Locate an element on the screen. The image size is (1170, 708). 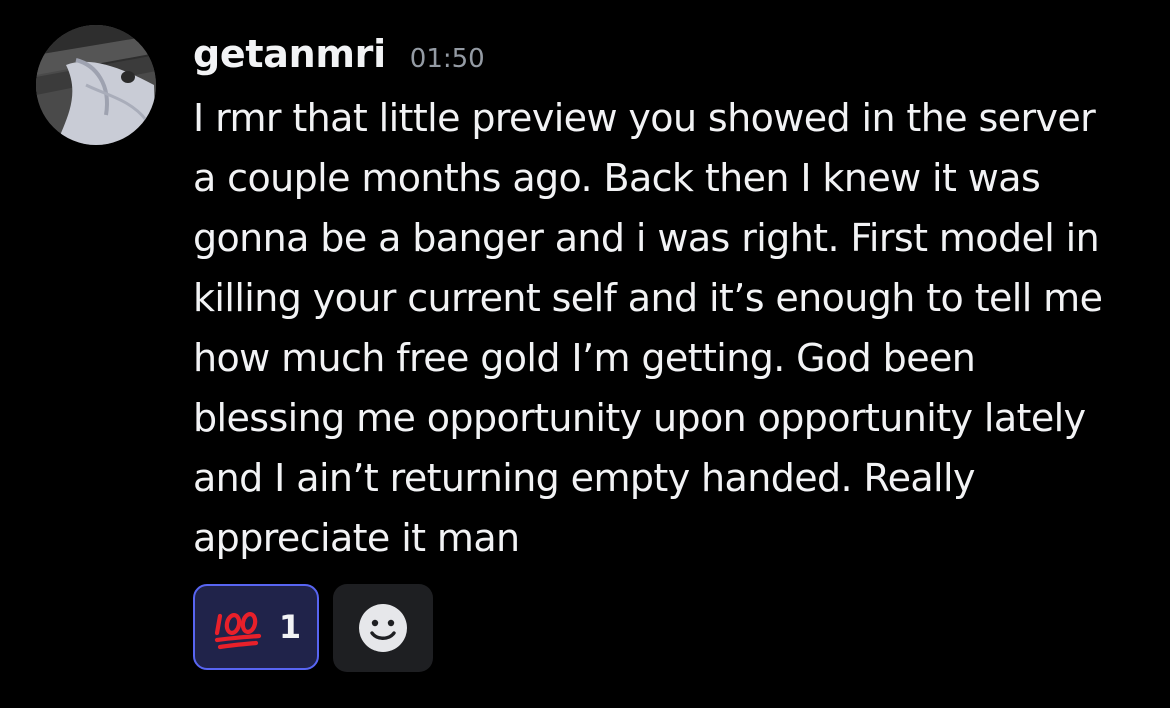
hundred-points-emoji-icon is located at coordinates (237, 631).